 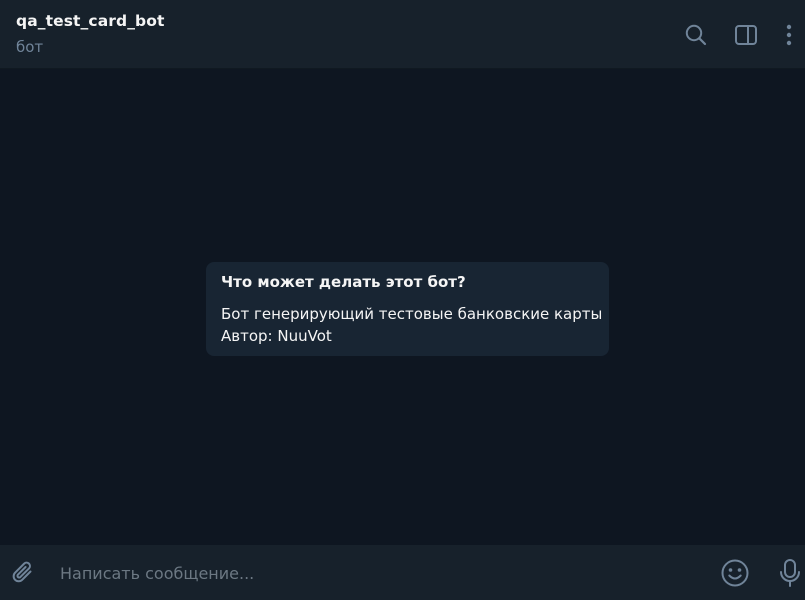 What do you see at coordinates (276, 336) in the screenshot?
I see `bot-info-description-line: Автор: NuuVot` at bounding box center [276, 336].